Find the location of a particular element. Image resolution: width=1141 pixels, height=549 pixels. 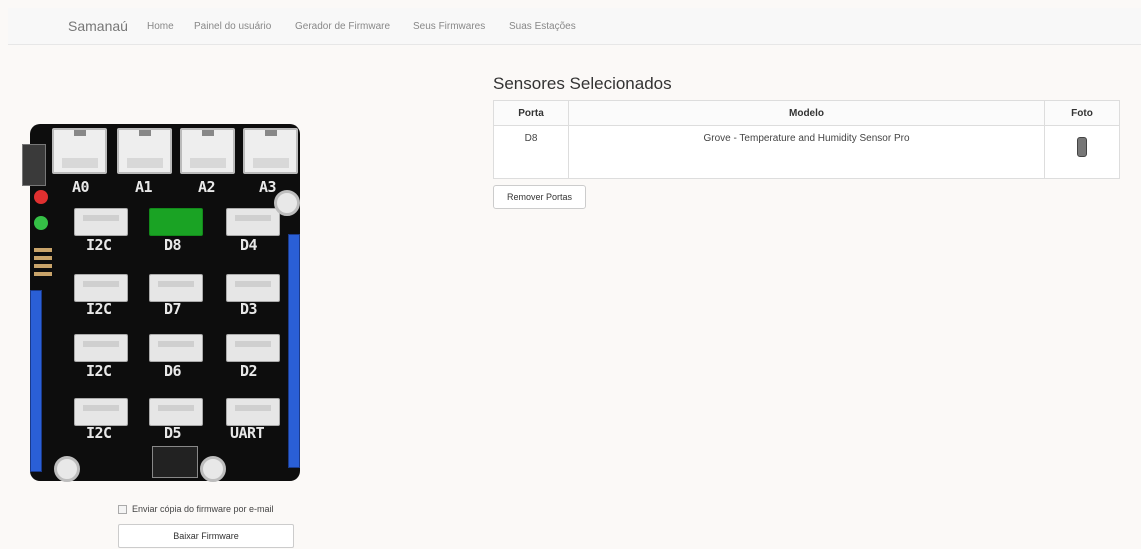

port-d5-connector is located at coordinates (176, 412).